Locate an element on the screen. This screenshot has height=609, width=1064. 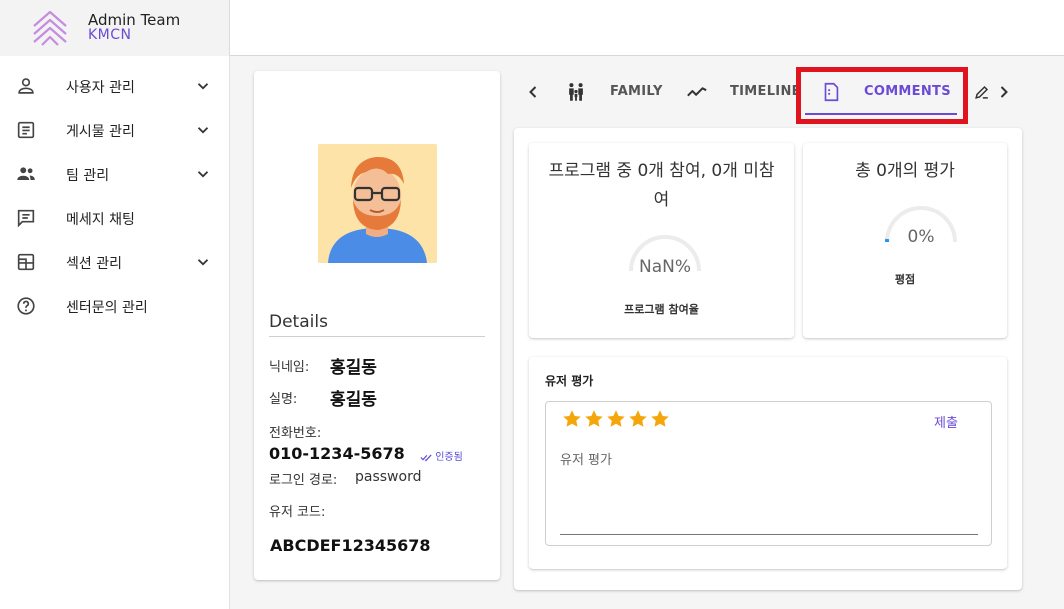
star-rating is located at coordinates (616, 421).